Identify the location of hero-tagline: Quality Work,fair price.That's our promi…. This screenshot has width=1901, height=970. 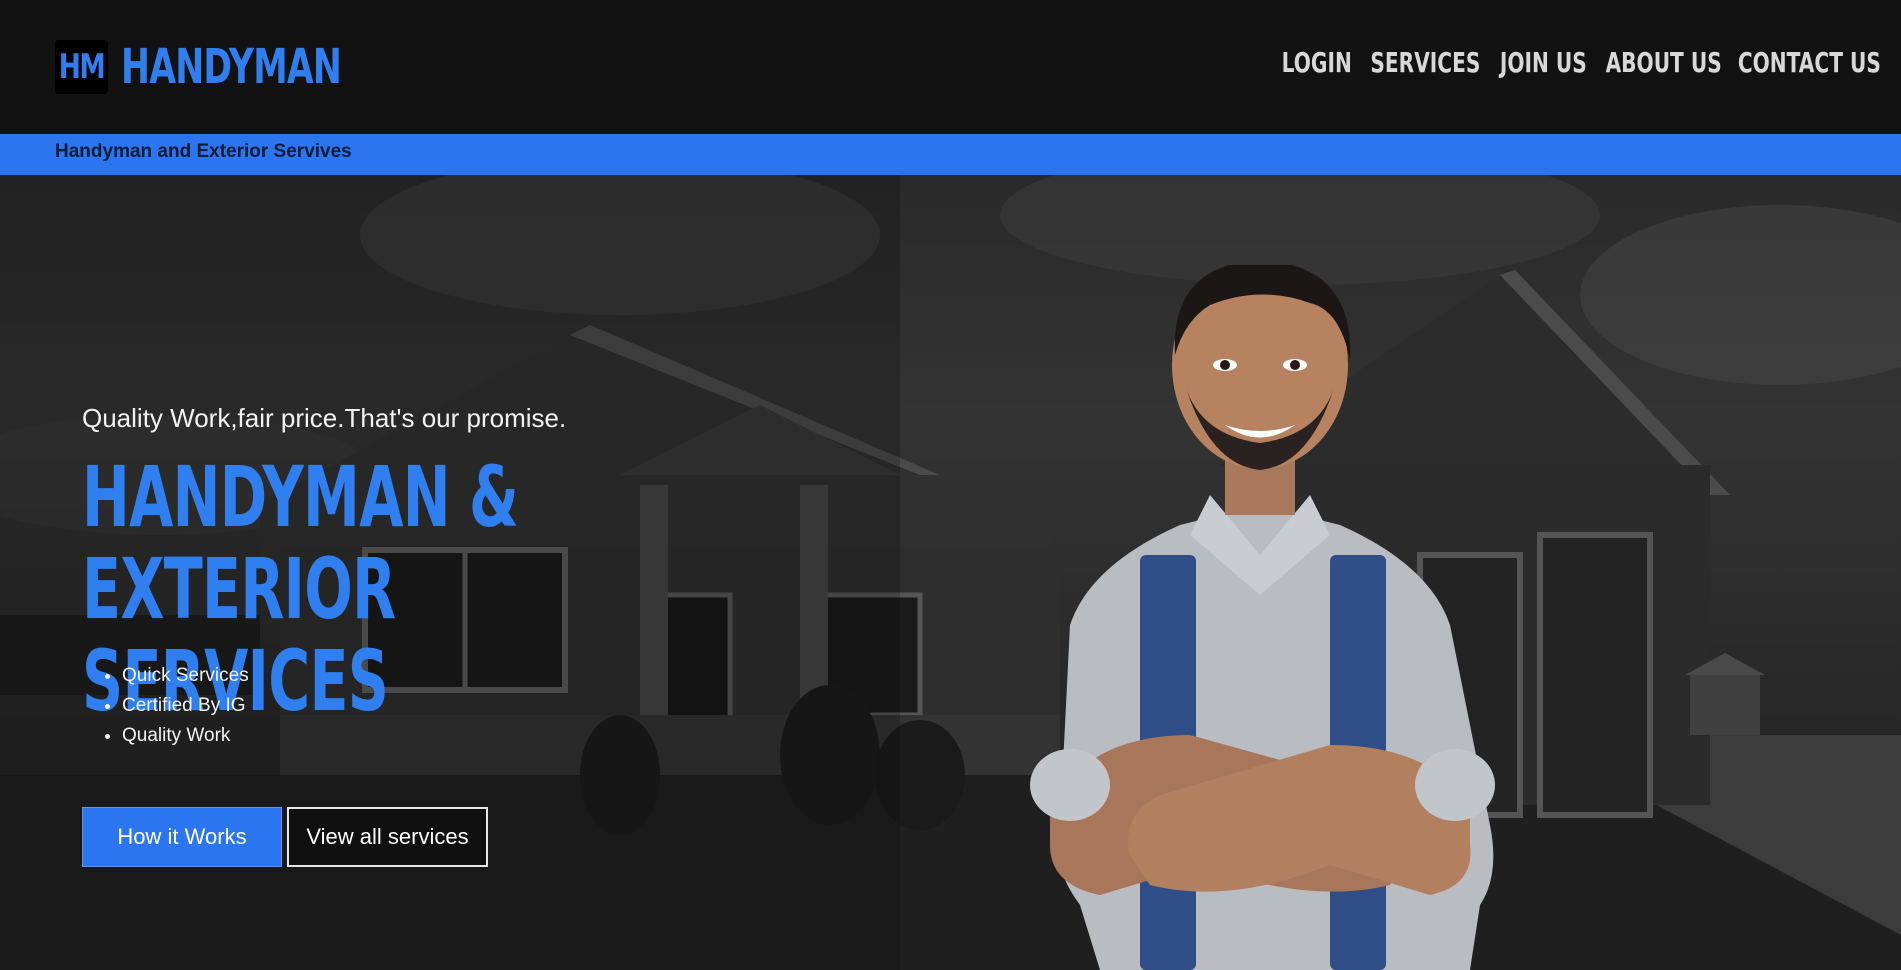
(324, 418).